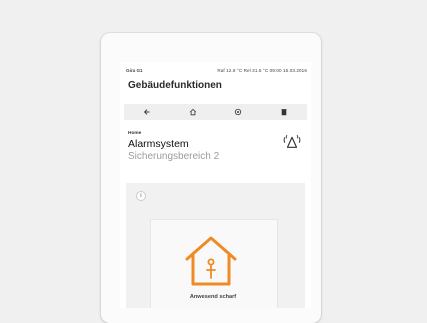 The width and height of the screenshot is (427, 323). What do you see at coordinates (175, 85) in the screenshot?
I see `page-title: Gebäudefunktionen` at bounding box center [175, 85].